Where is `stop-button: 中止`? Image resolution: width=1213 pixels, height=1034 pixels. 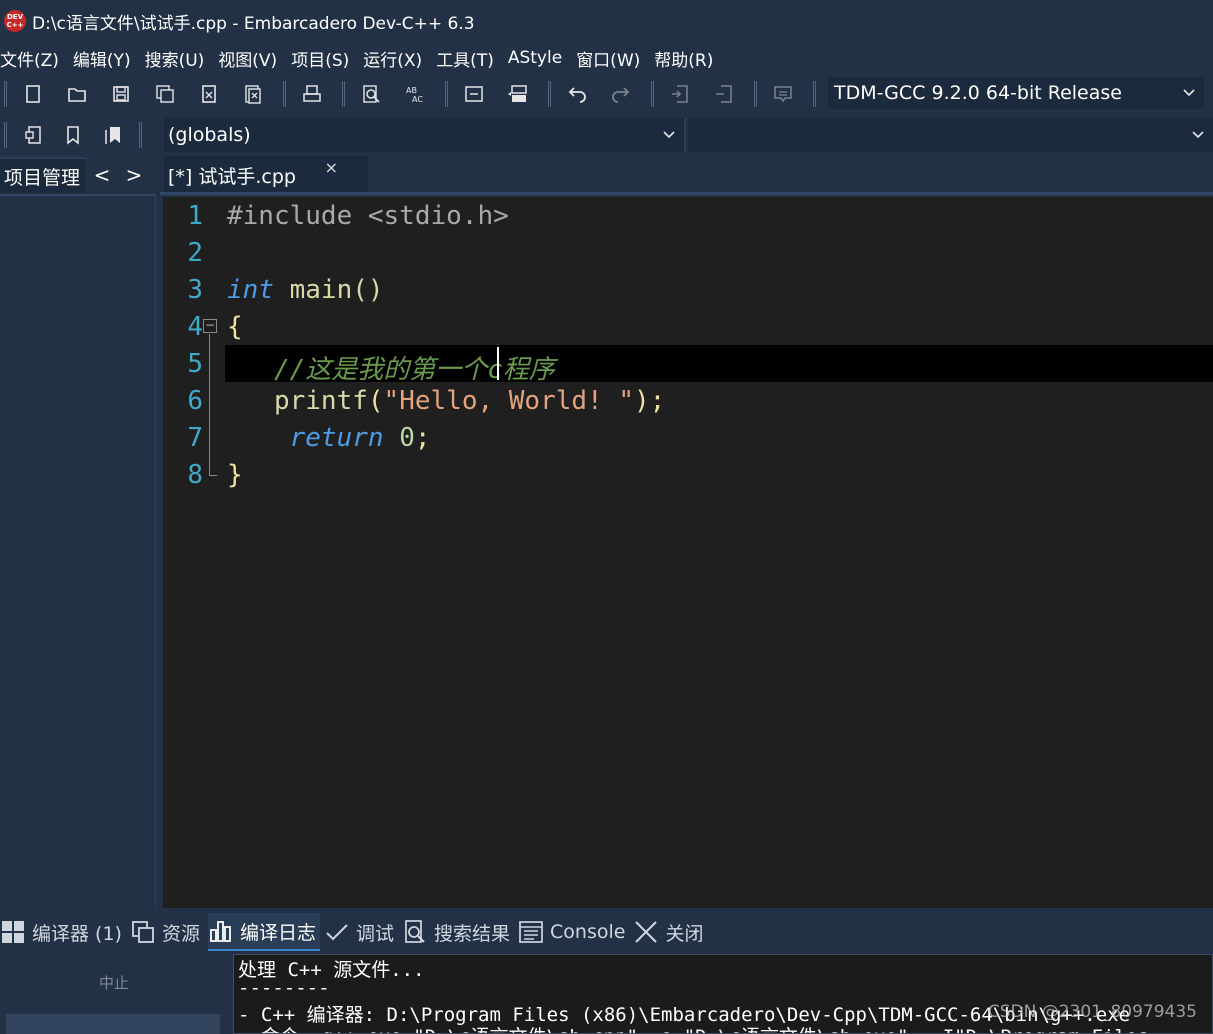
stop-button: 中止 is located at coordinates (114, 982).